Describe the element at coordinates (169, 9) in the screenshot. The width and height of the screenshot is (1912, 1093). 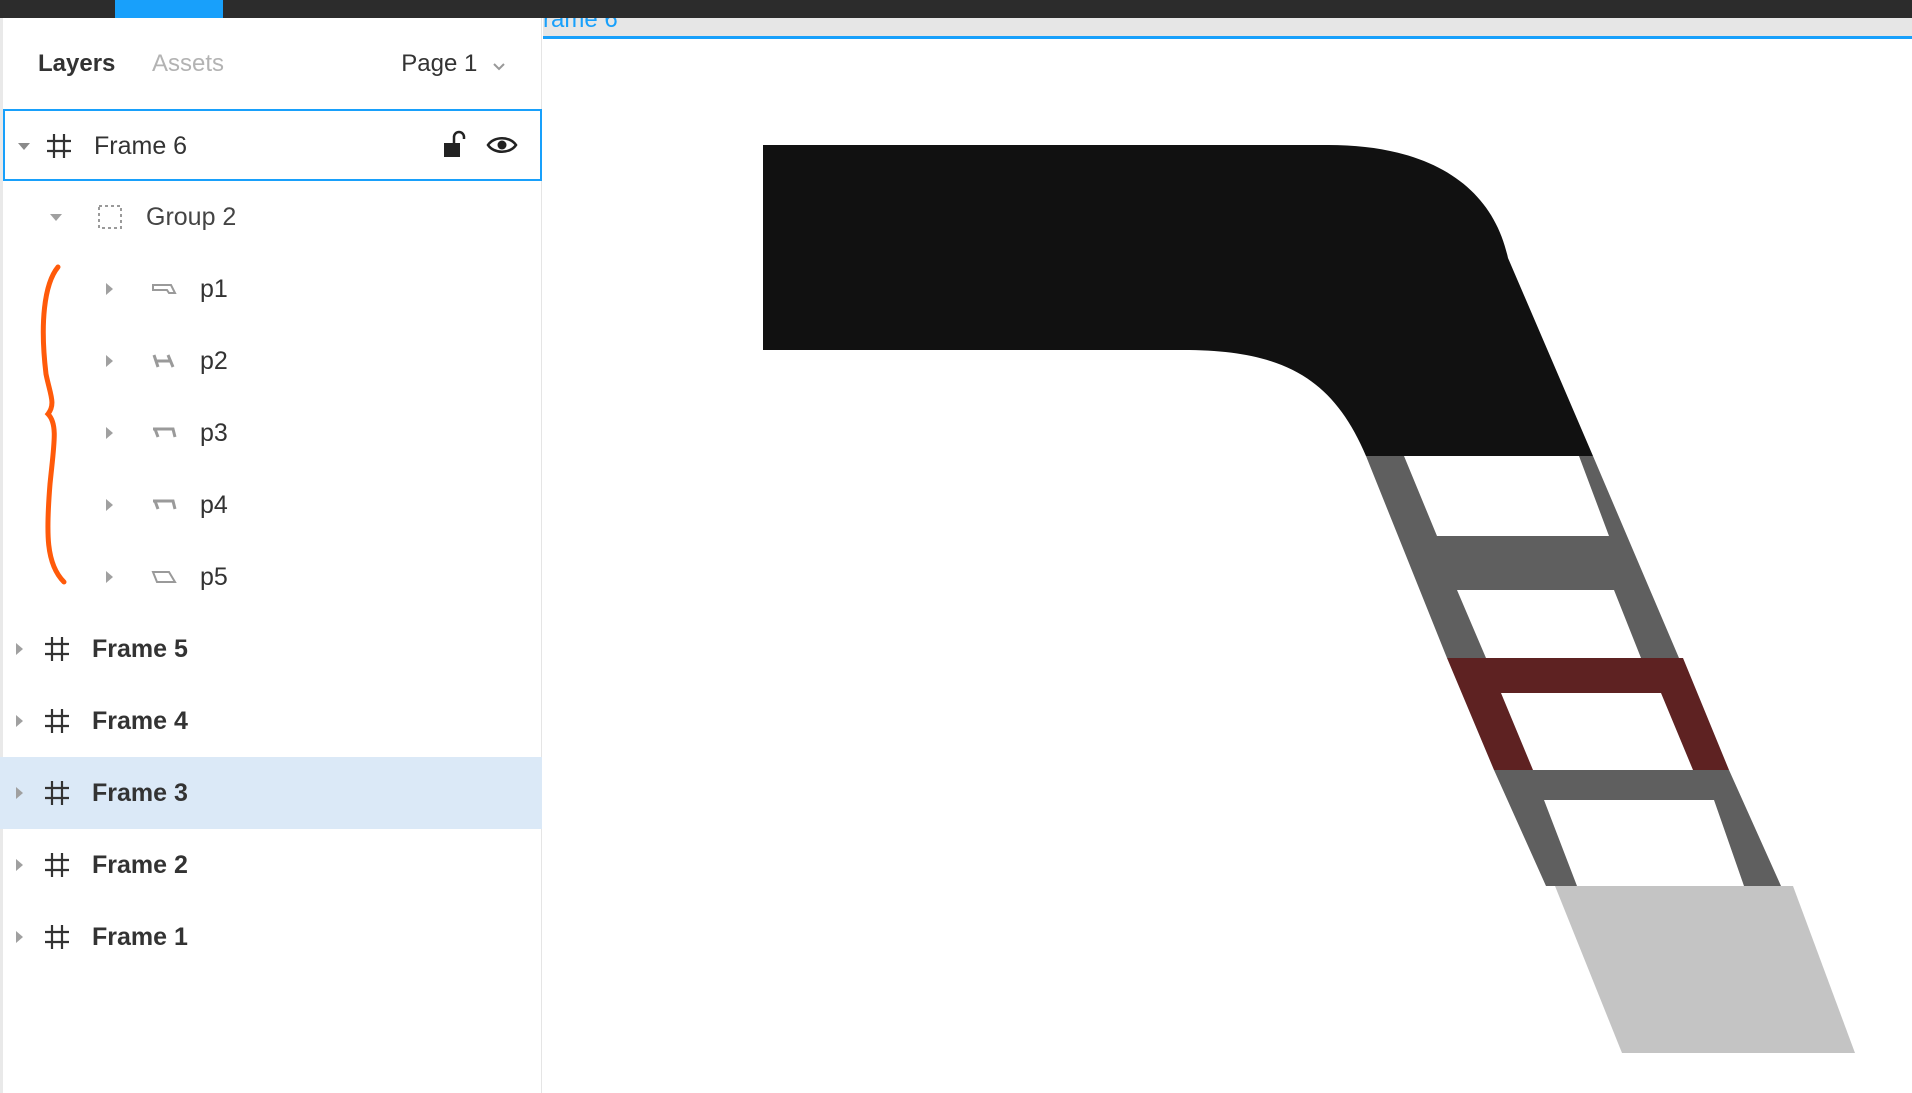
I see `active-file-tab` at that location.